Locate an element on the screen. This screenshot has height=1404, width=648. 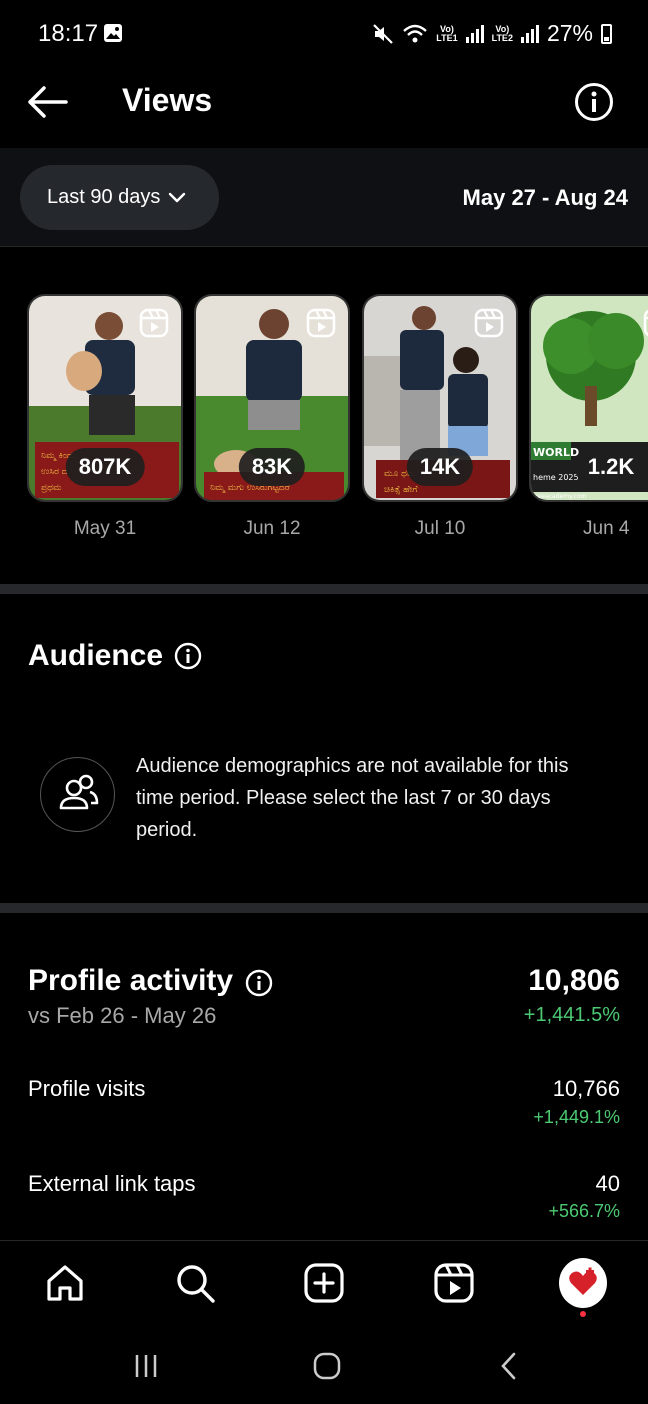
audience-info-icon is located at coordinates (188, 656).